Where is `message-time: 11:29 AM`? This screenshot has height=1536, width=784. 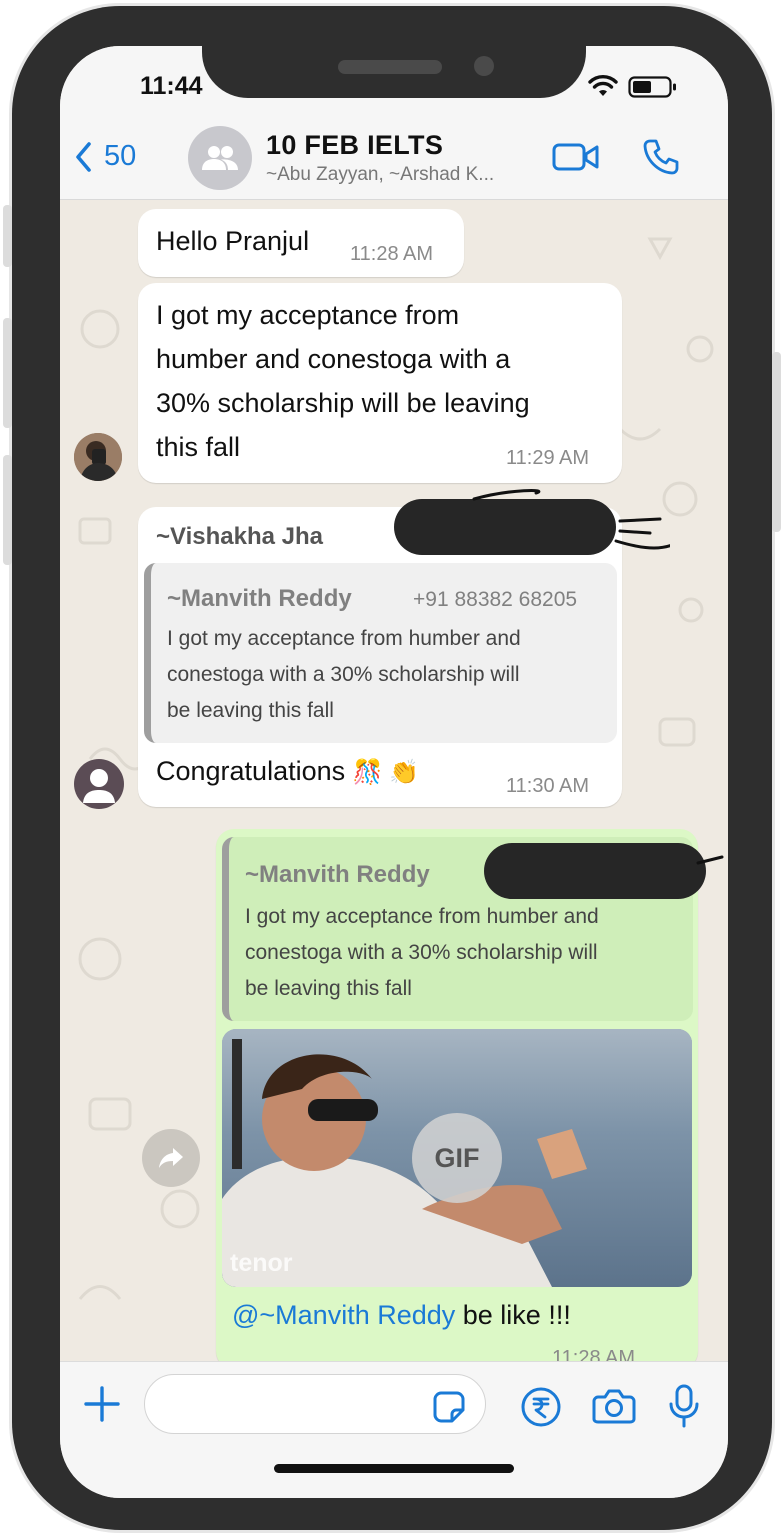
message-time: 11:29 AM is located at coordinates (548, 458).